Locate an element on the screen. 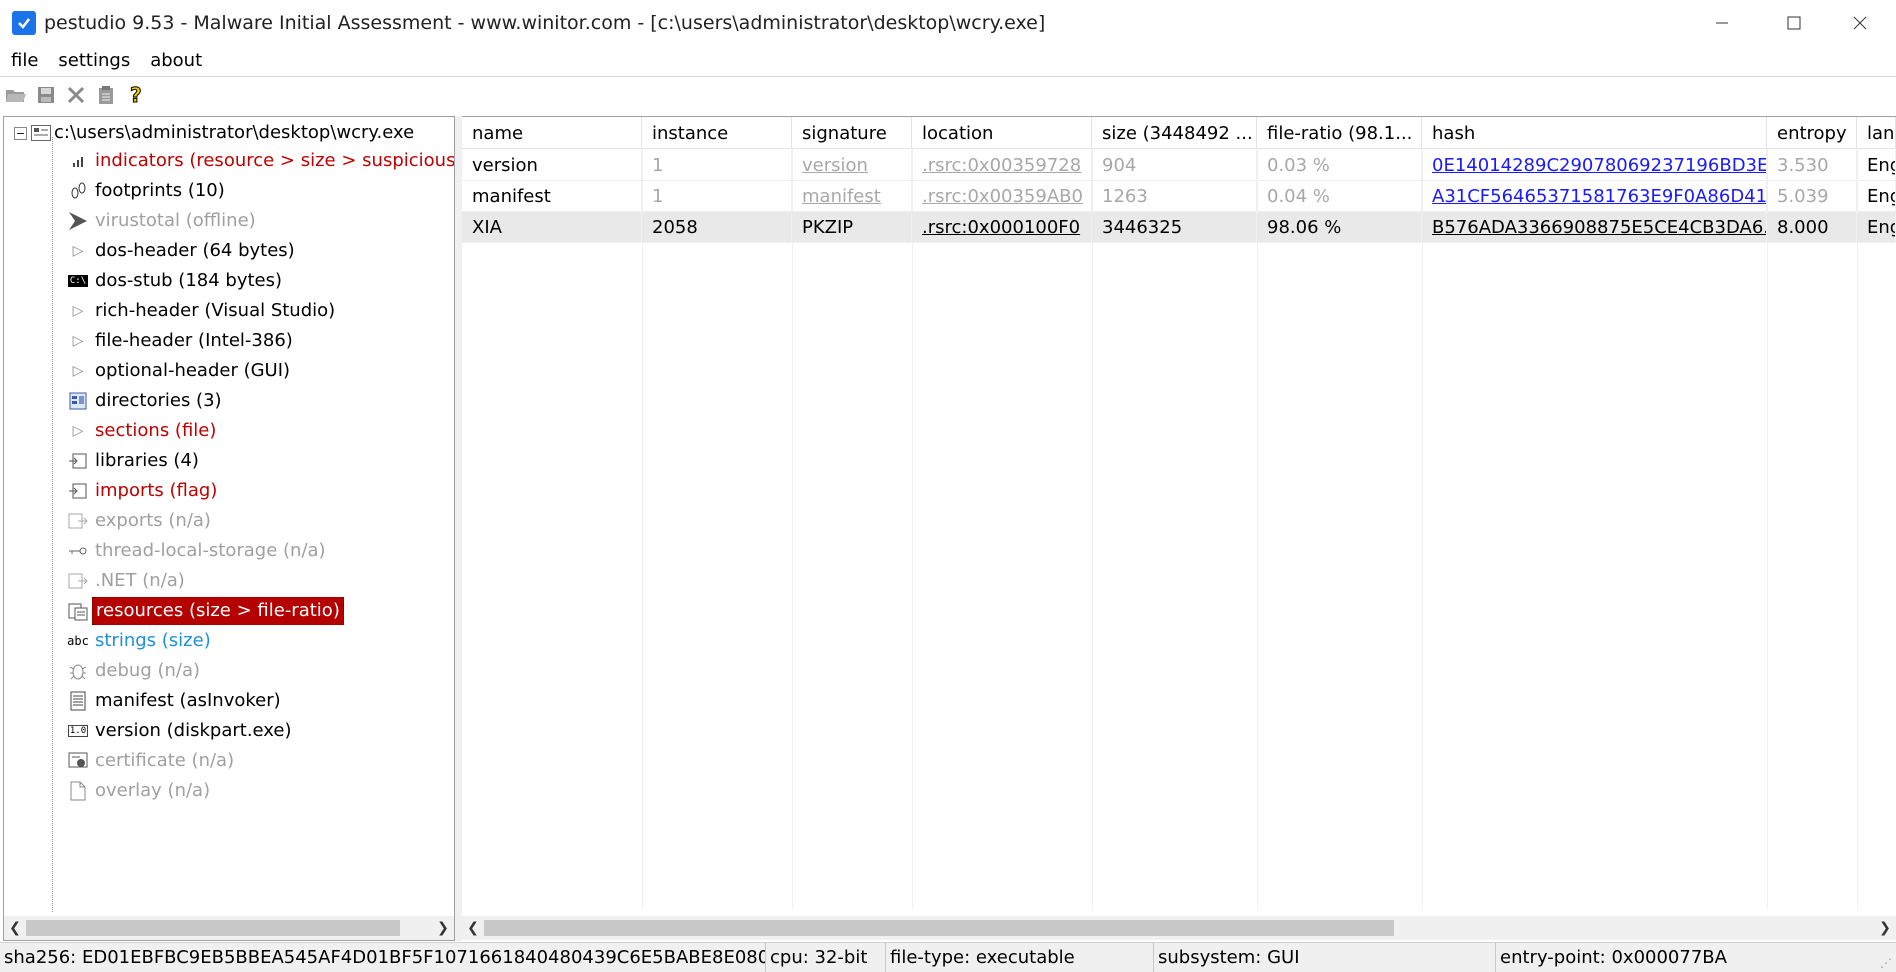  column-header-signature: signature is located at coordinates (852, 133).